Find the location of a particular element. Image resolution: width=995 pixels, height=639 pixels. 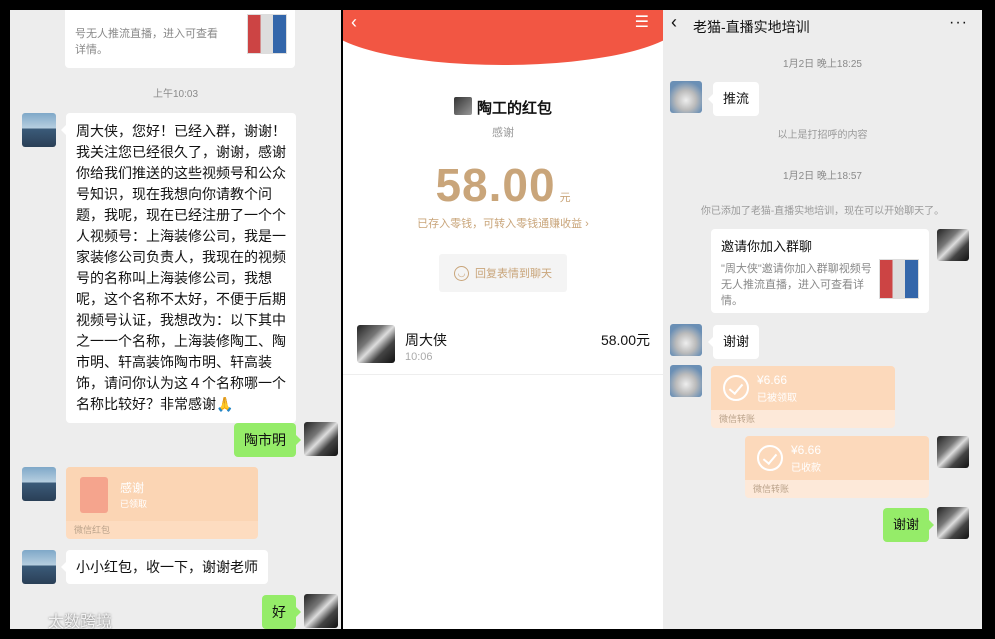

menu-icon: ☰ is located at coordinates (642, 22).